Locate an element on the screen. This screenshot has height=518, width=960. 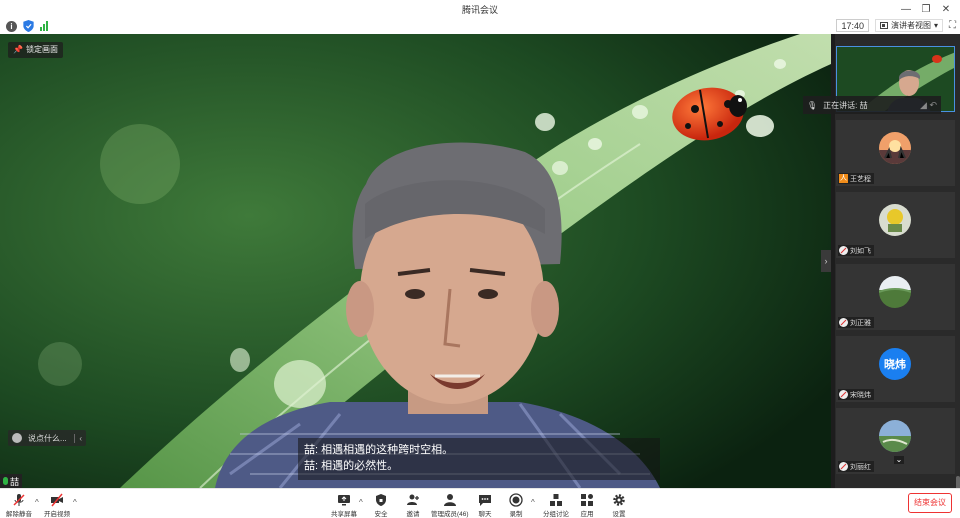
lock-view-tag: 📌 锁定画面 is located at coordinates (35, 50).